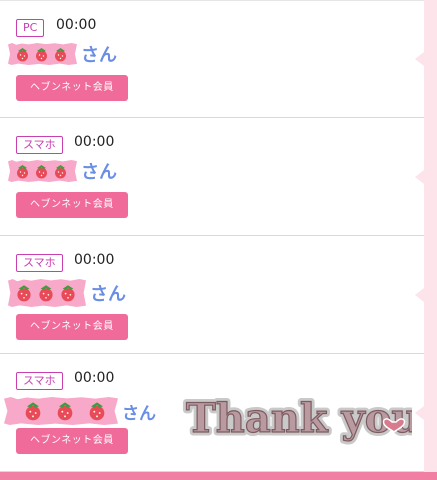  What do you see at coordinates (218, 476) in the screenshot?
I see `bottom-bar` at bounding box center [218, 476].